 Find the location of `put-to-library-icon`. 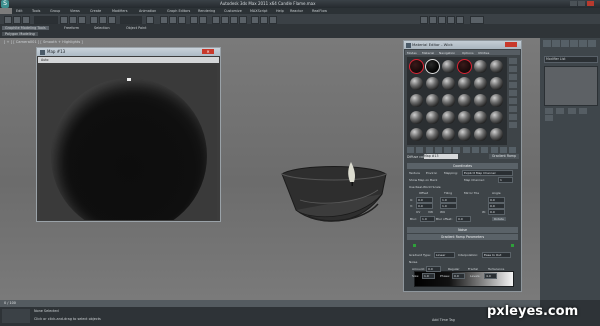

put-to-library-icon is located at coordinates (466, 150).